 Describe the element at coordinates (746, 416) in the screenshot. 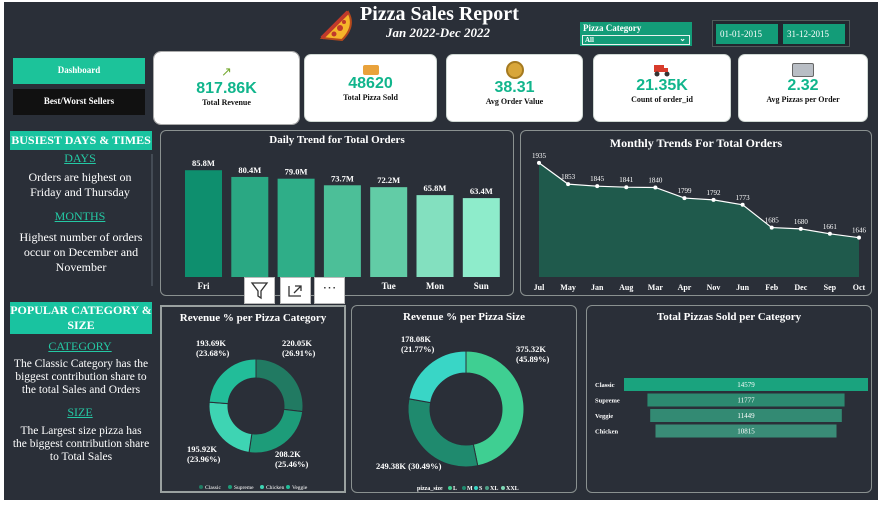

I see `data-label: 11449` at that location.